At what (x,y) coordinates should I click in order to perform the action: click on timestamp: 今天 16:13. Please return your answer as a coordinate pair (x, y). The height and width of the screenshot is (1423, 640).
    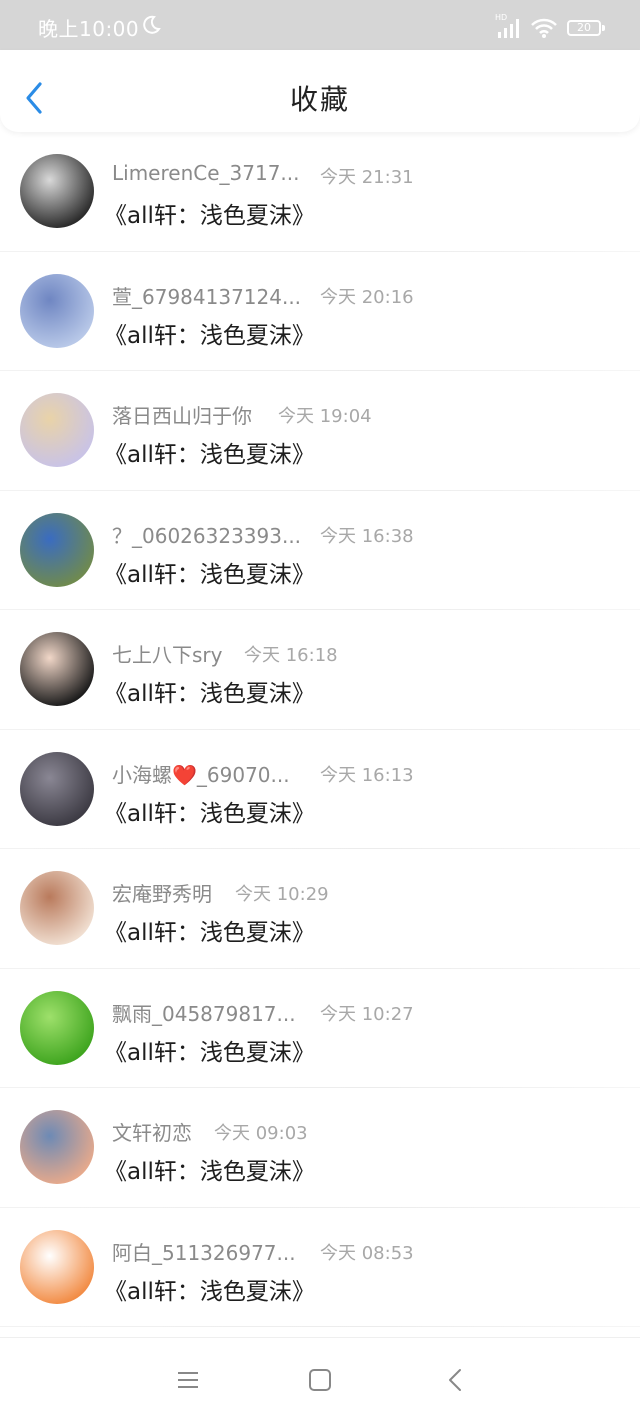
    Looking at the image, I should click on (367, 775).